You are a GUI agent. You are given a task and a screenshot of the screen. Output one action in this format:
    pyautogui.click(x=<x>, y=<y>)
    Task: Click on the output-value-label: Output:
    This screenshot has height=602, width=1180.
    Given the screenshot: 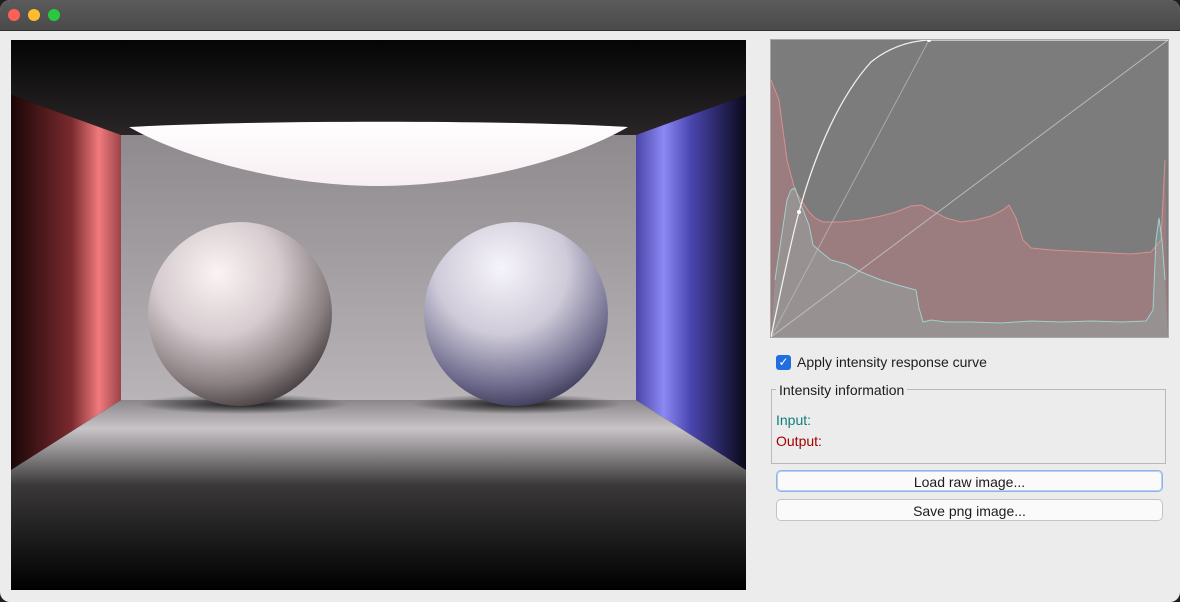 What is the action you would take?
    pyautogui.click(x=799, y=441)
    